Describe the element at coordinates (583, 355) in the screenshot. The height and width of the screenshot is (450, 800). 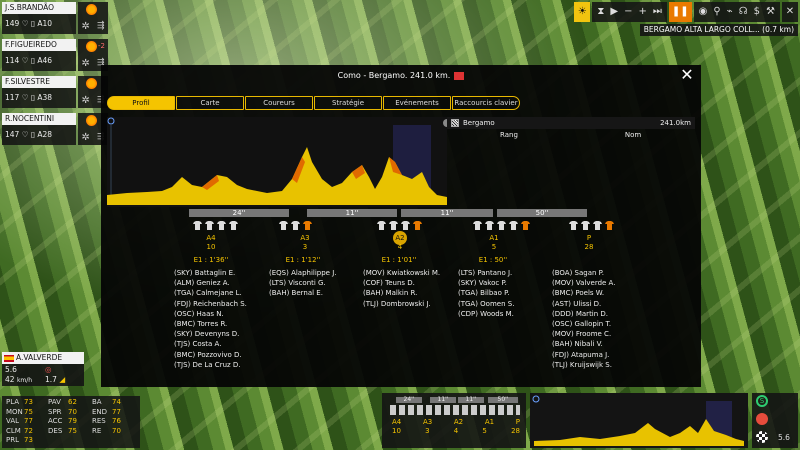
I see `list-item: (FDJ) Atapuma J.` at that location.